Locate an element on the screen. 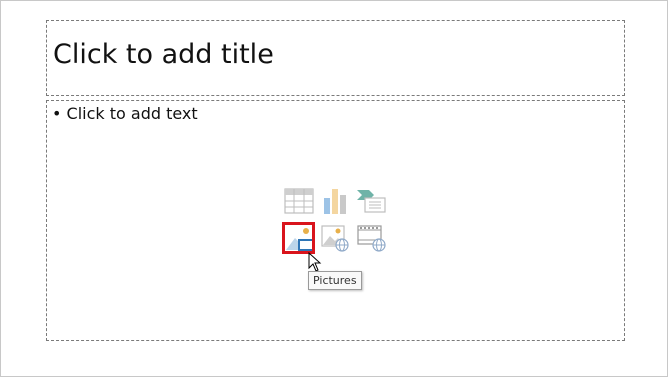  insert-table-icon is located at coordinates (299, 201).